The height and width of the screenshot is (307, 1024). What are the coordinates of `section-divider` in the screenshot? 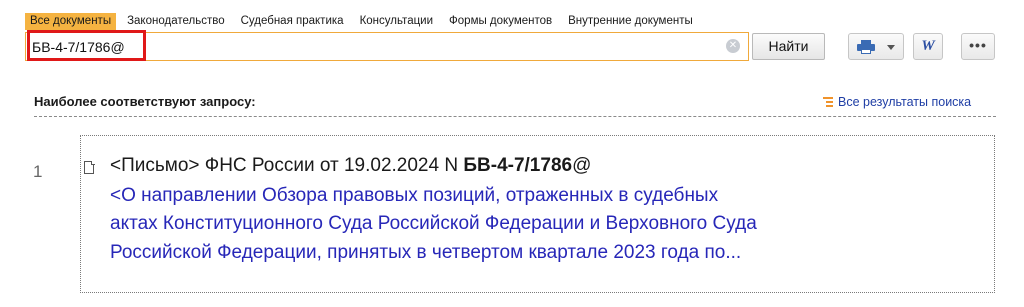 It's located at (515, 116).